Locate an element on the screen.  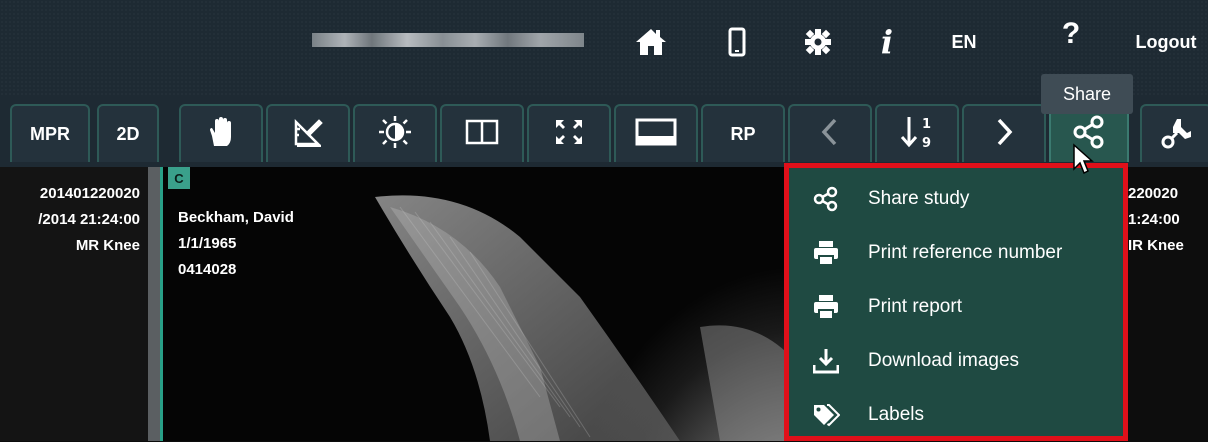
rp-button: RP is located at coordinates (743, 133).